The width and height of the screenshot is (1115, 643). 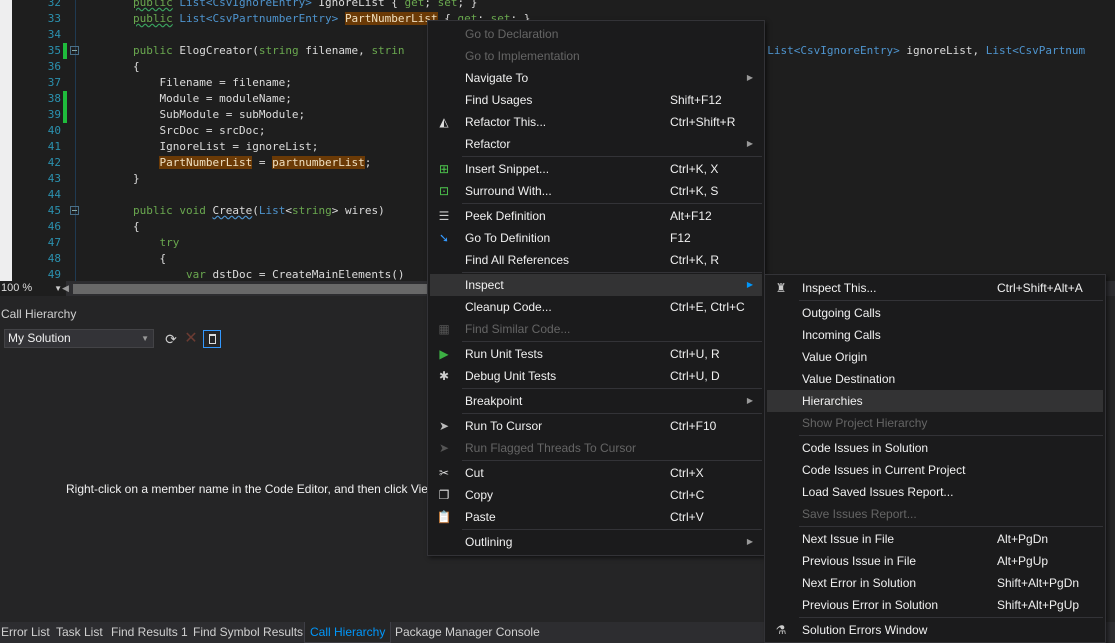 What do you see at coordinates (262, 162) in the screenshot?
I see `code-token: =` at bounding box center [262, 162].